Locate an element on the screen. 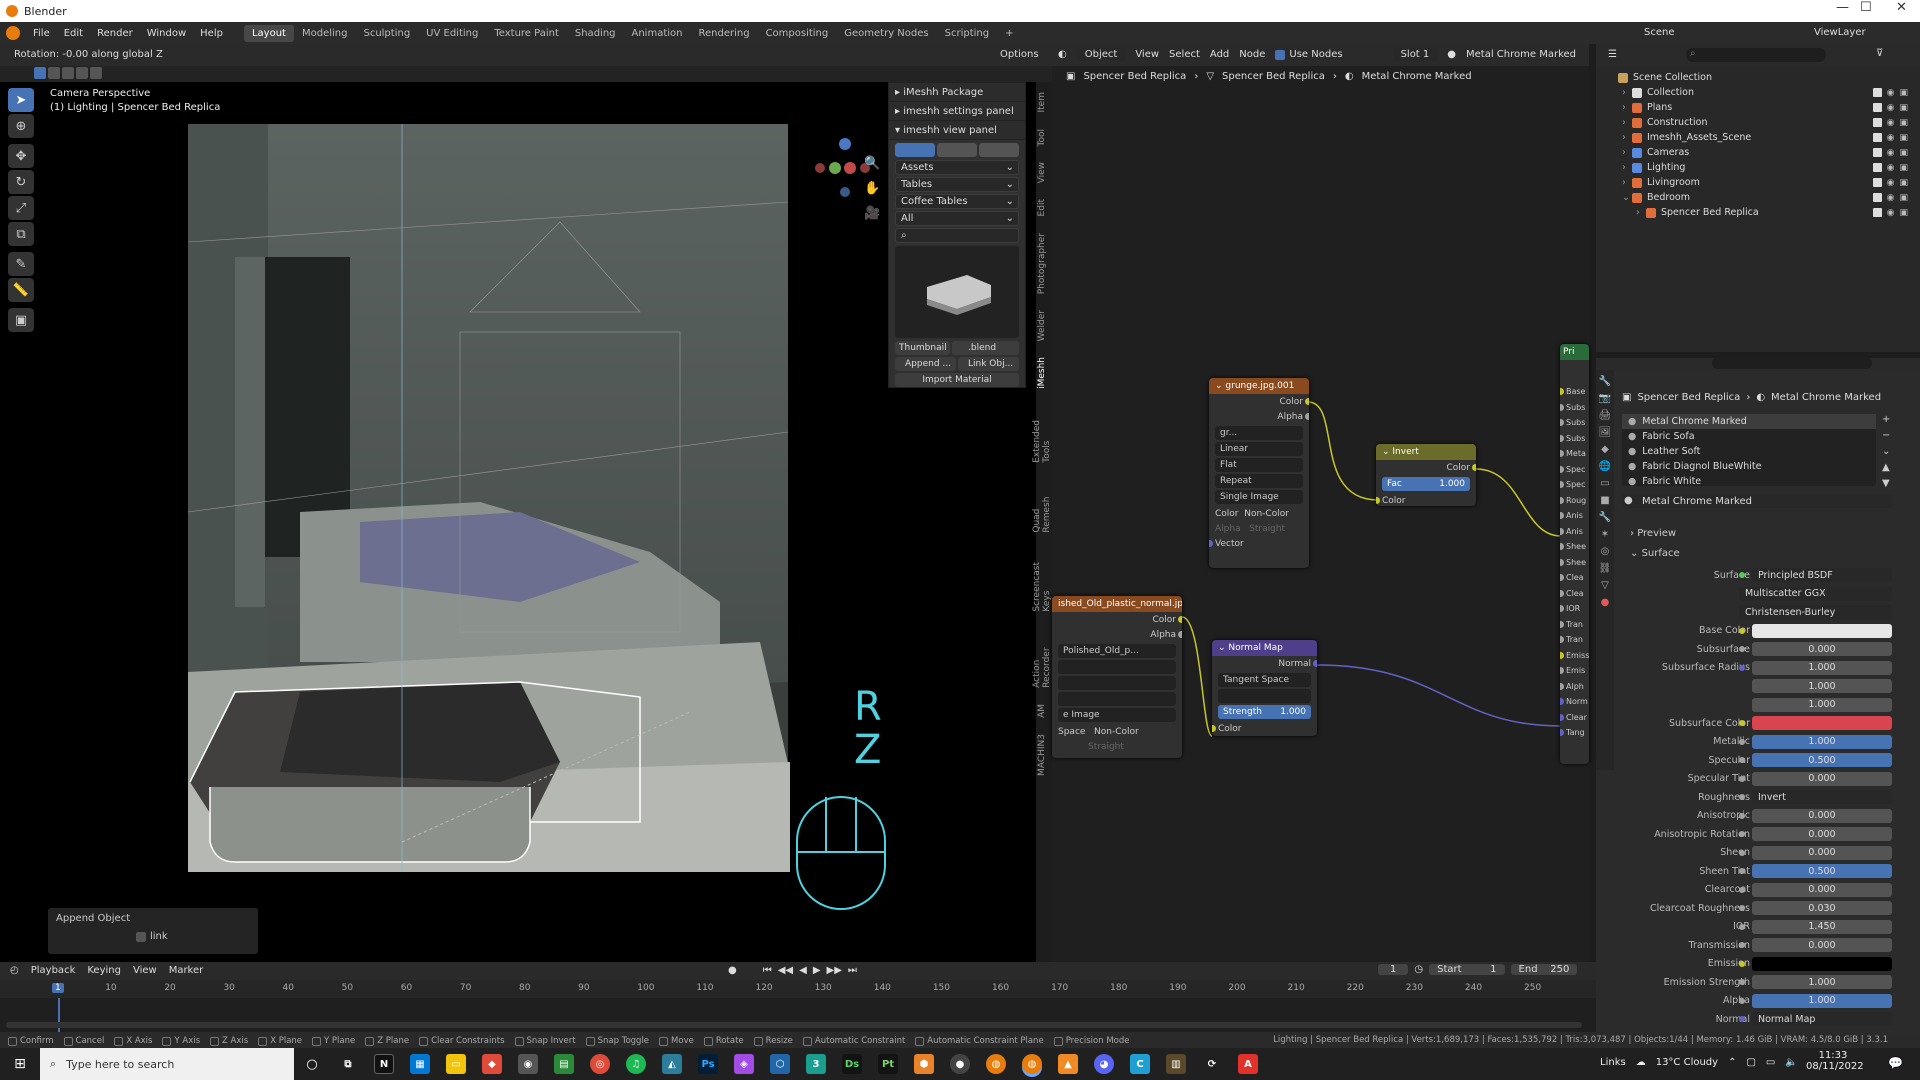  transform-tool: ⧉ is located at coordinates (21, 234).